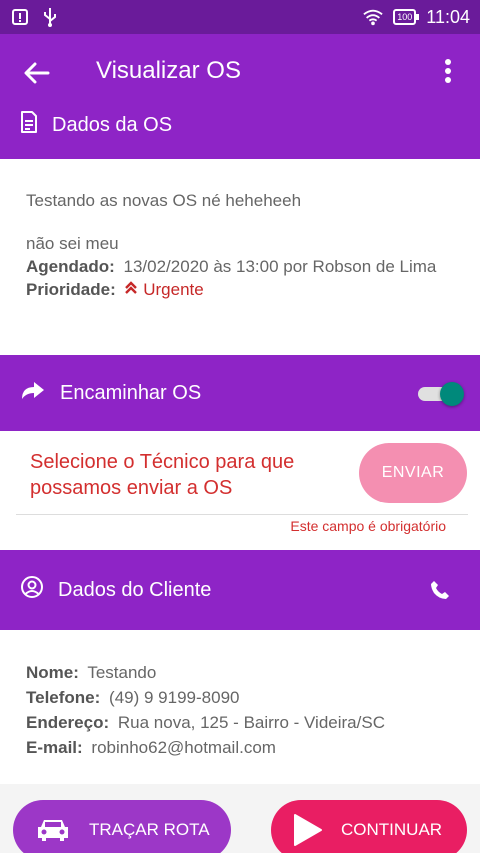 This screenshot has height=853, width=480. Describe the element at coordinates (112, 124) in the screenshot. I see `section-title: Dados da OS` at that location.